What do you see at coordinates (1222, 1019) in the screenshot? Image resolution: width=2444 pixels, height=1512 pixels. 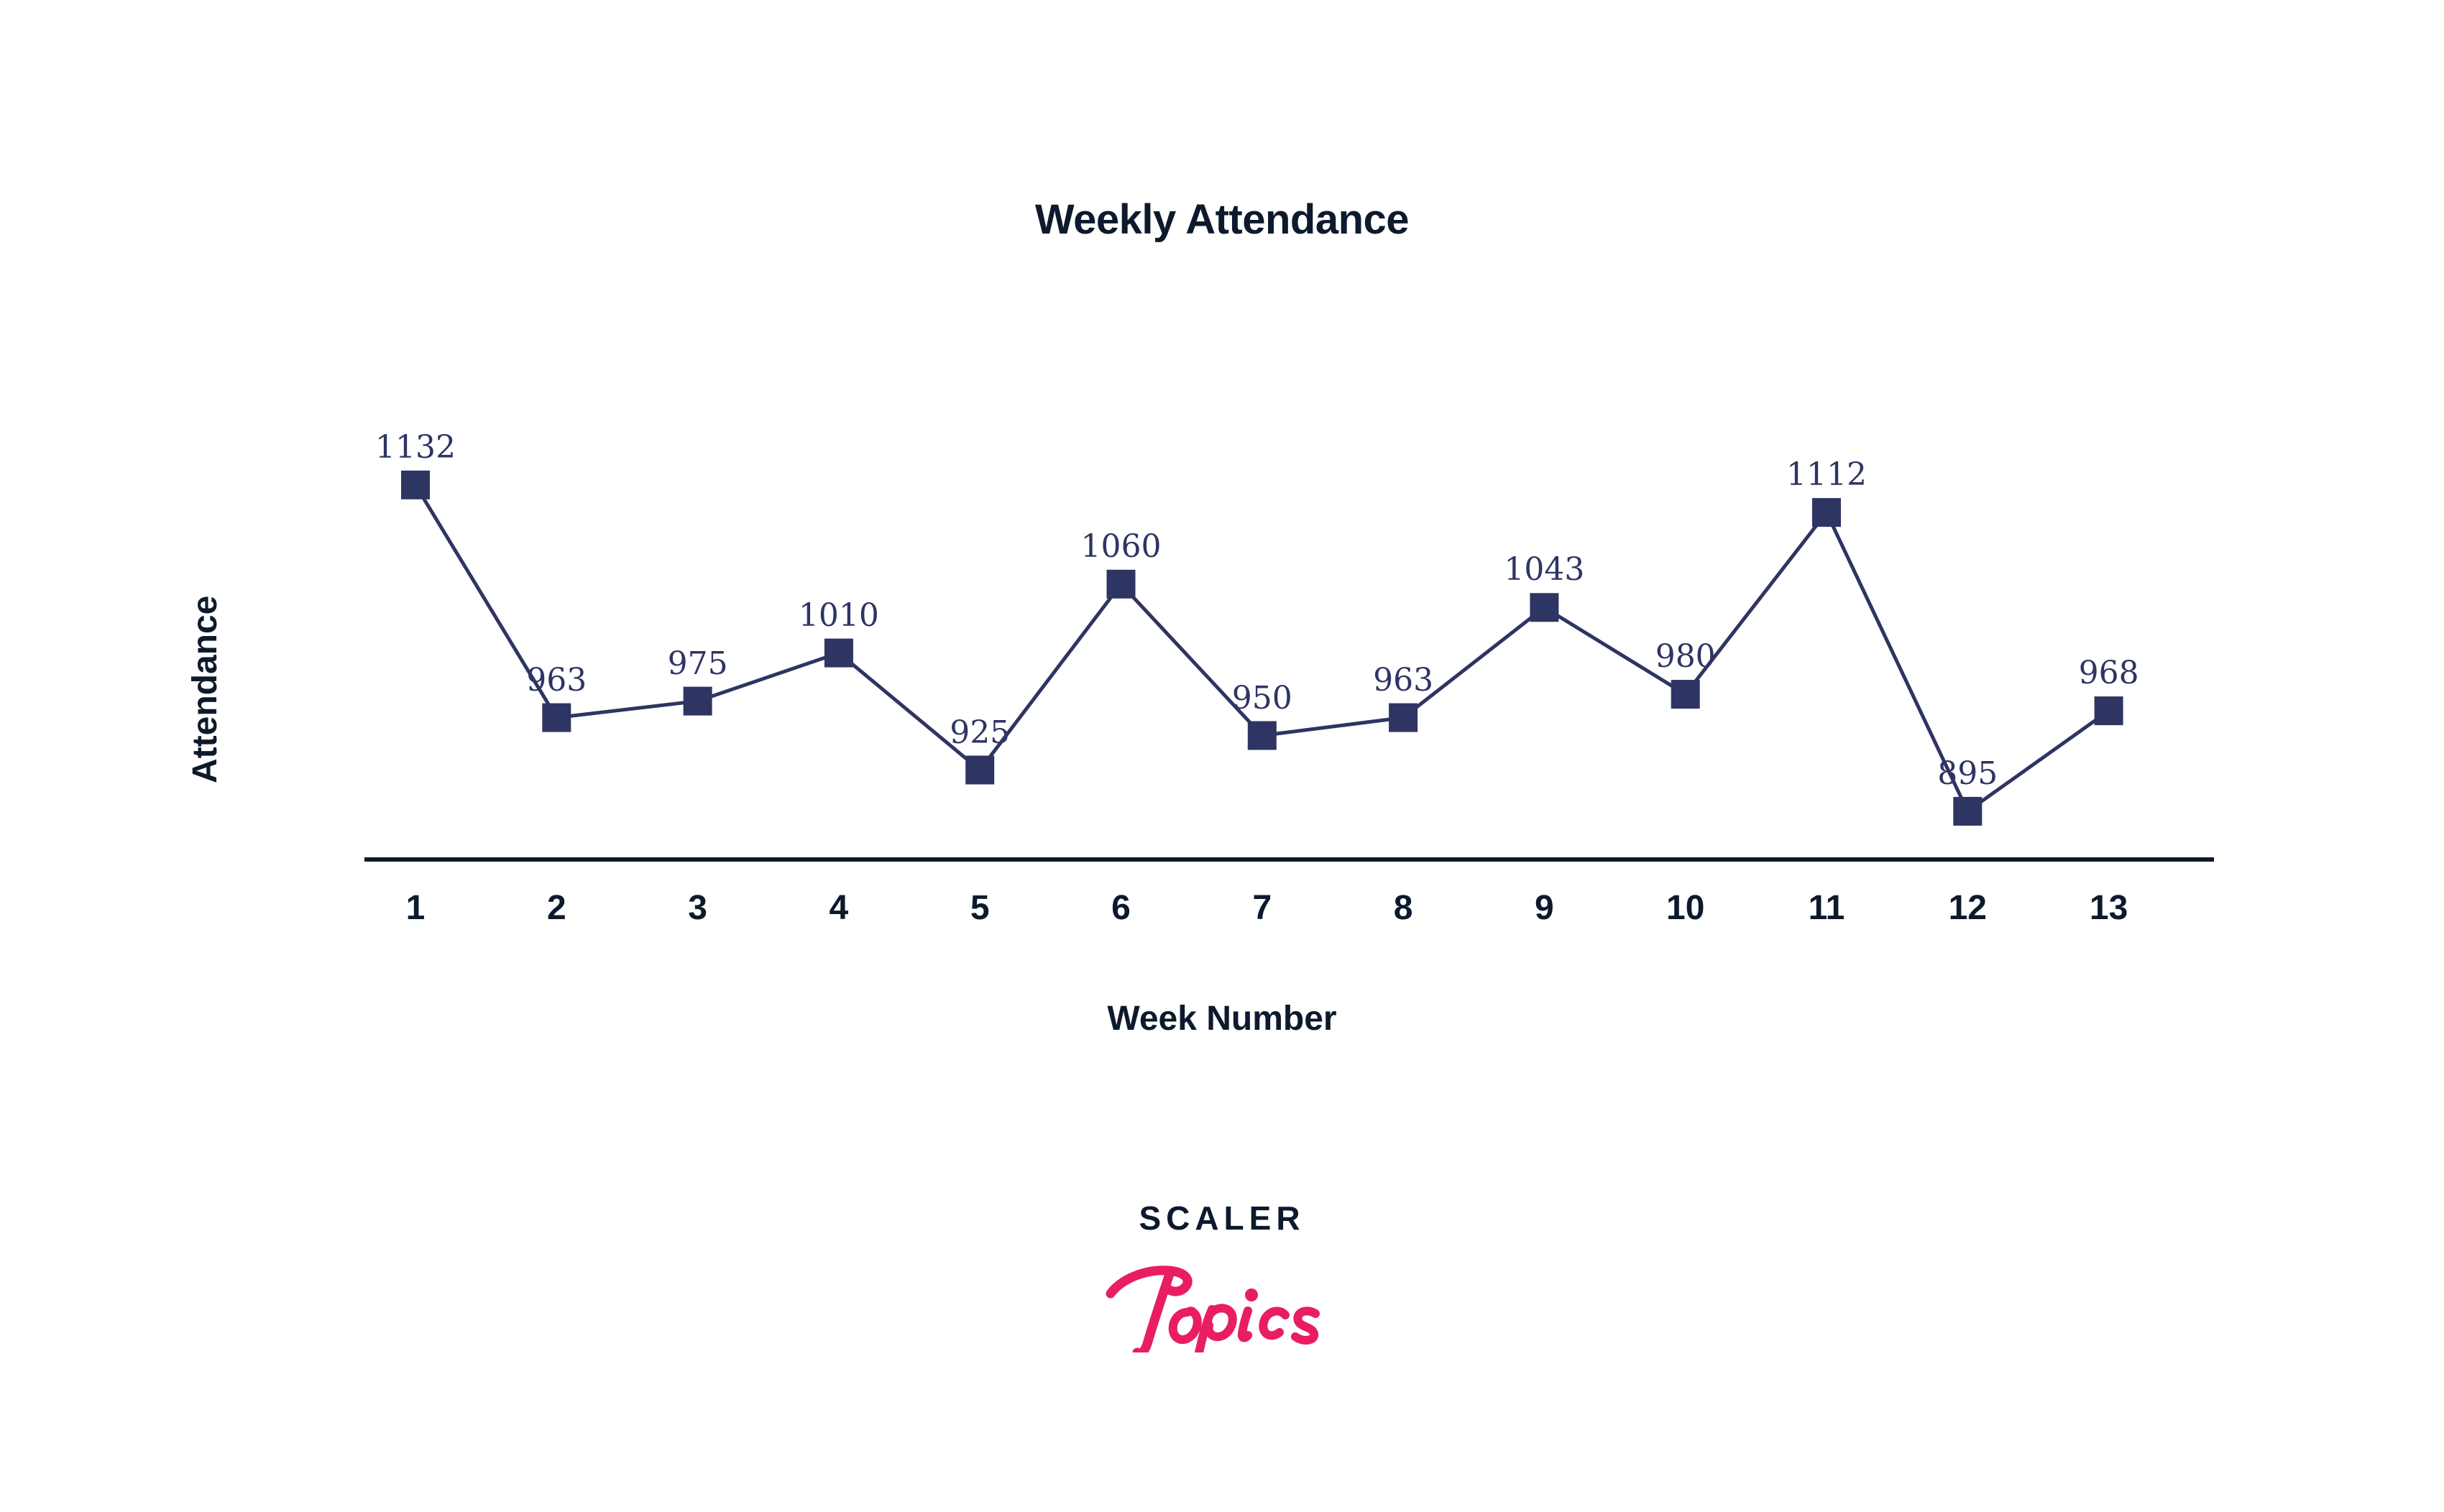 I see `x-axis-title: Week Number` at bounding box center [1222, 1019].